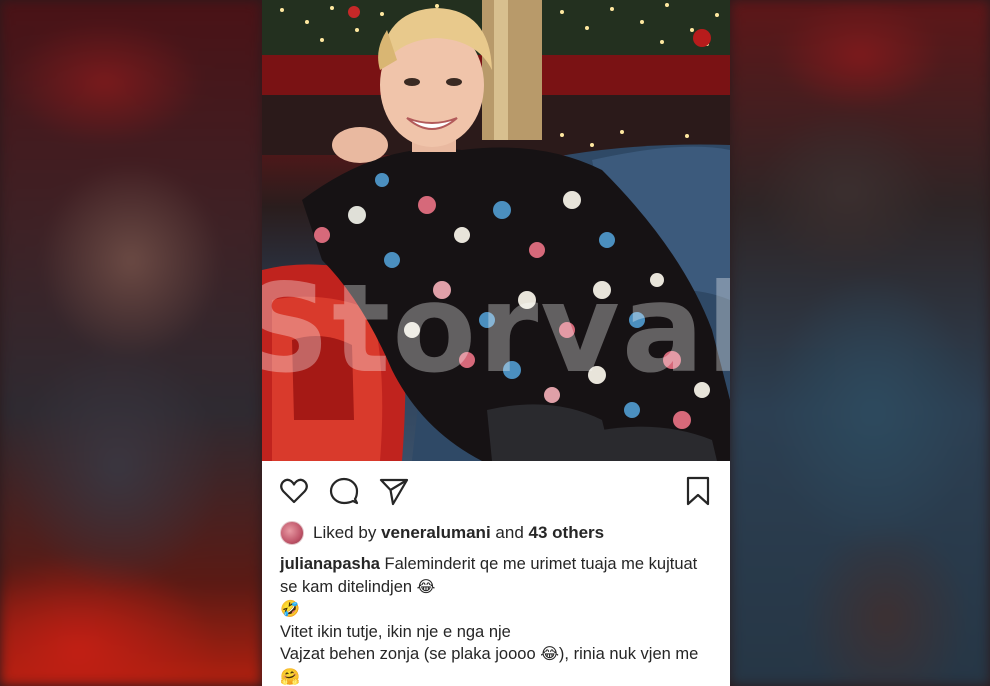  What do you see at coordinates (290, 608) in the screenshot?
I see `emoji-rofl: 🤣` at bounding box center [290, 608].